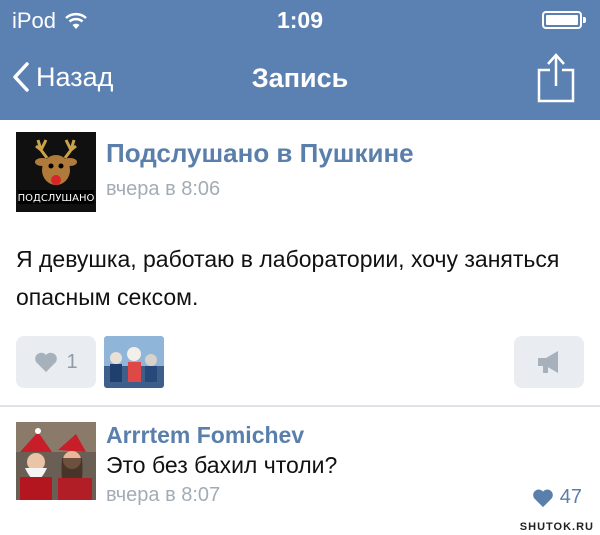 The height and width of the screenshot is (535, 600). I want to click on megaphone-icon, so click(548, 362).